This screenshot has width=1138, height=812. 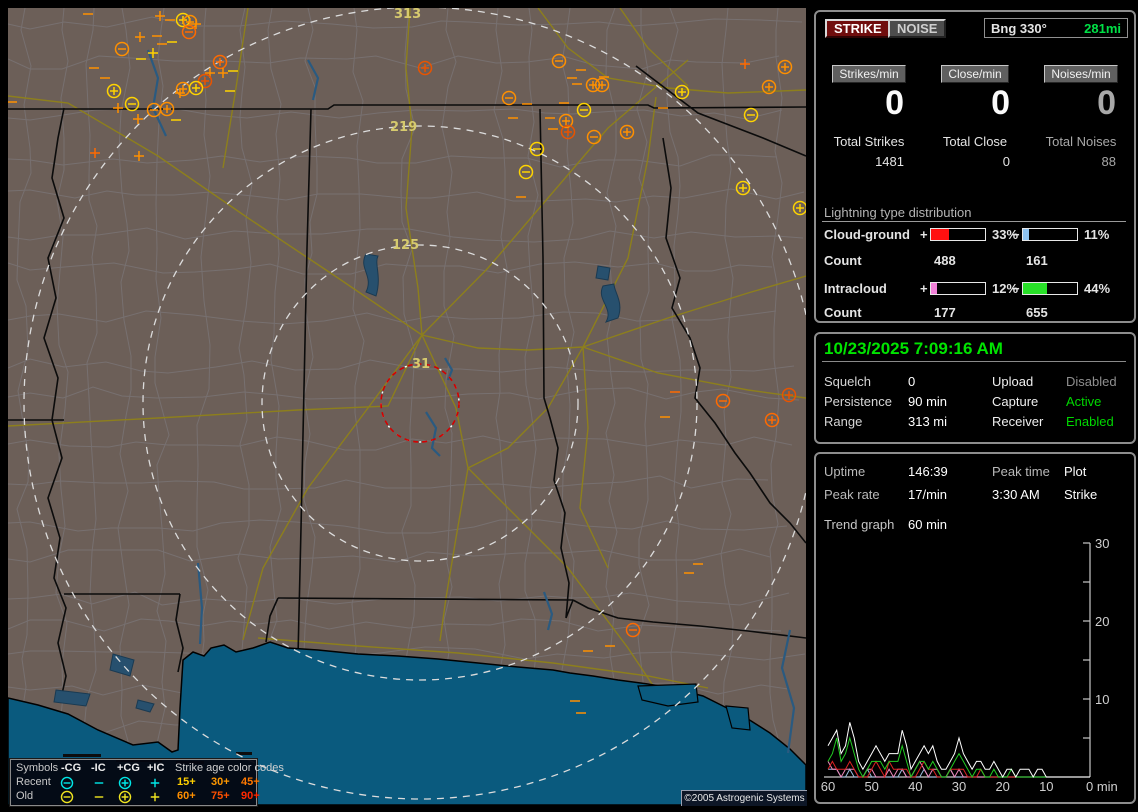 I want to click on x-tick-20: 20, so click(x=1002, y=786).